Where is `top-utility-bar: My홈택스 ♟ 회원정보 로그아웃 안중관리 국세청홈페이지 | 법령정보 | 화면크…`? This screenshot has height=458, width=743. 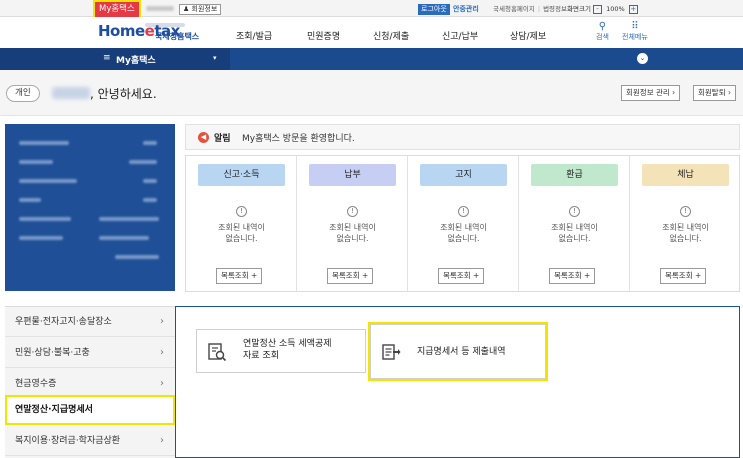 top-utility-bar: My홈택스 ♟ 회원정보 로그아웃 안중관리 국세청홈페이지 | 법령정보 | 화면크… is located at coordinates (371, 9).